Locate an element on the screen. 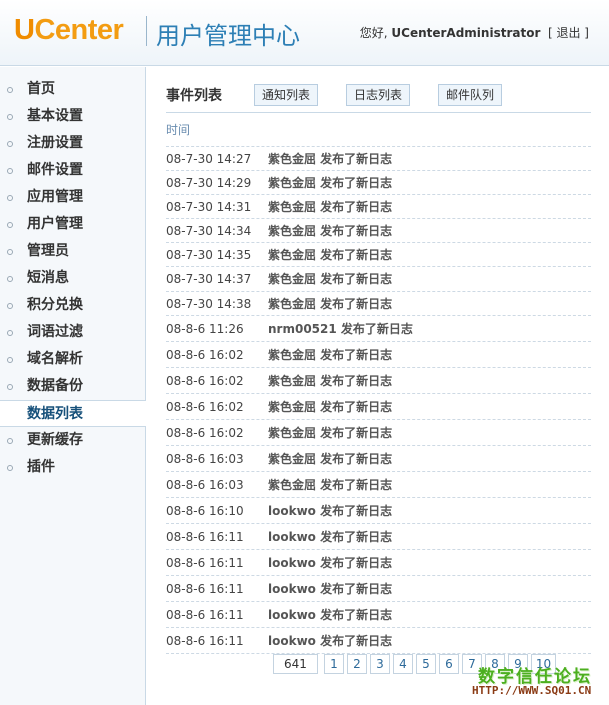 The width and height of the screenshot is (609, 705). page-link: 2 is located at coordinates (356, 664).